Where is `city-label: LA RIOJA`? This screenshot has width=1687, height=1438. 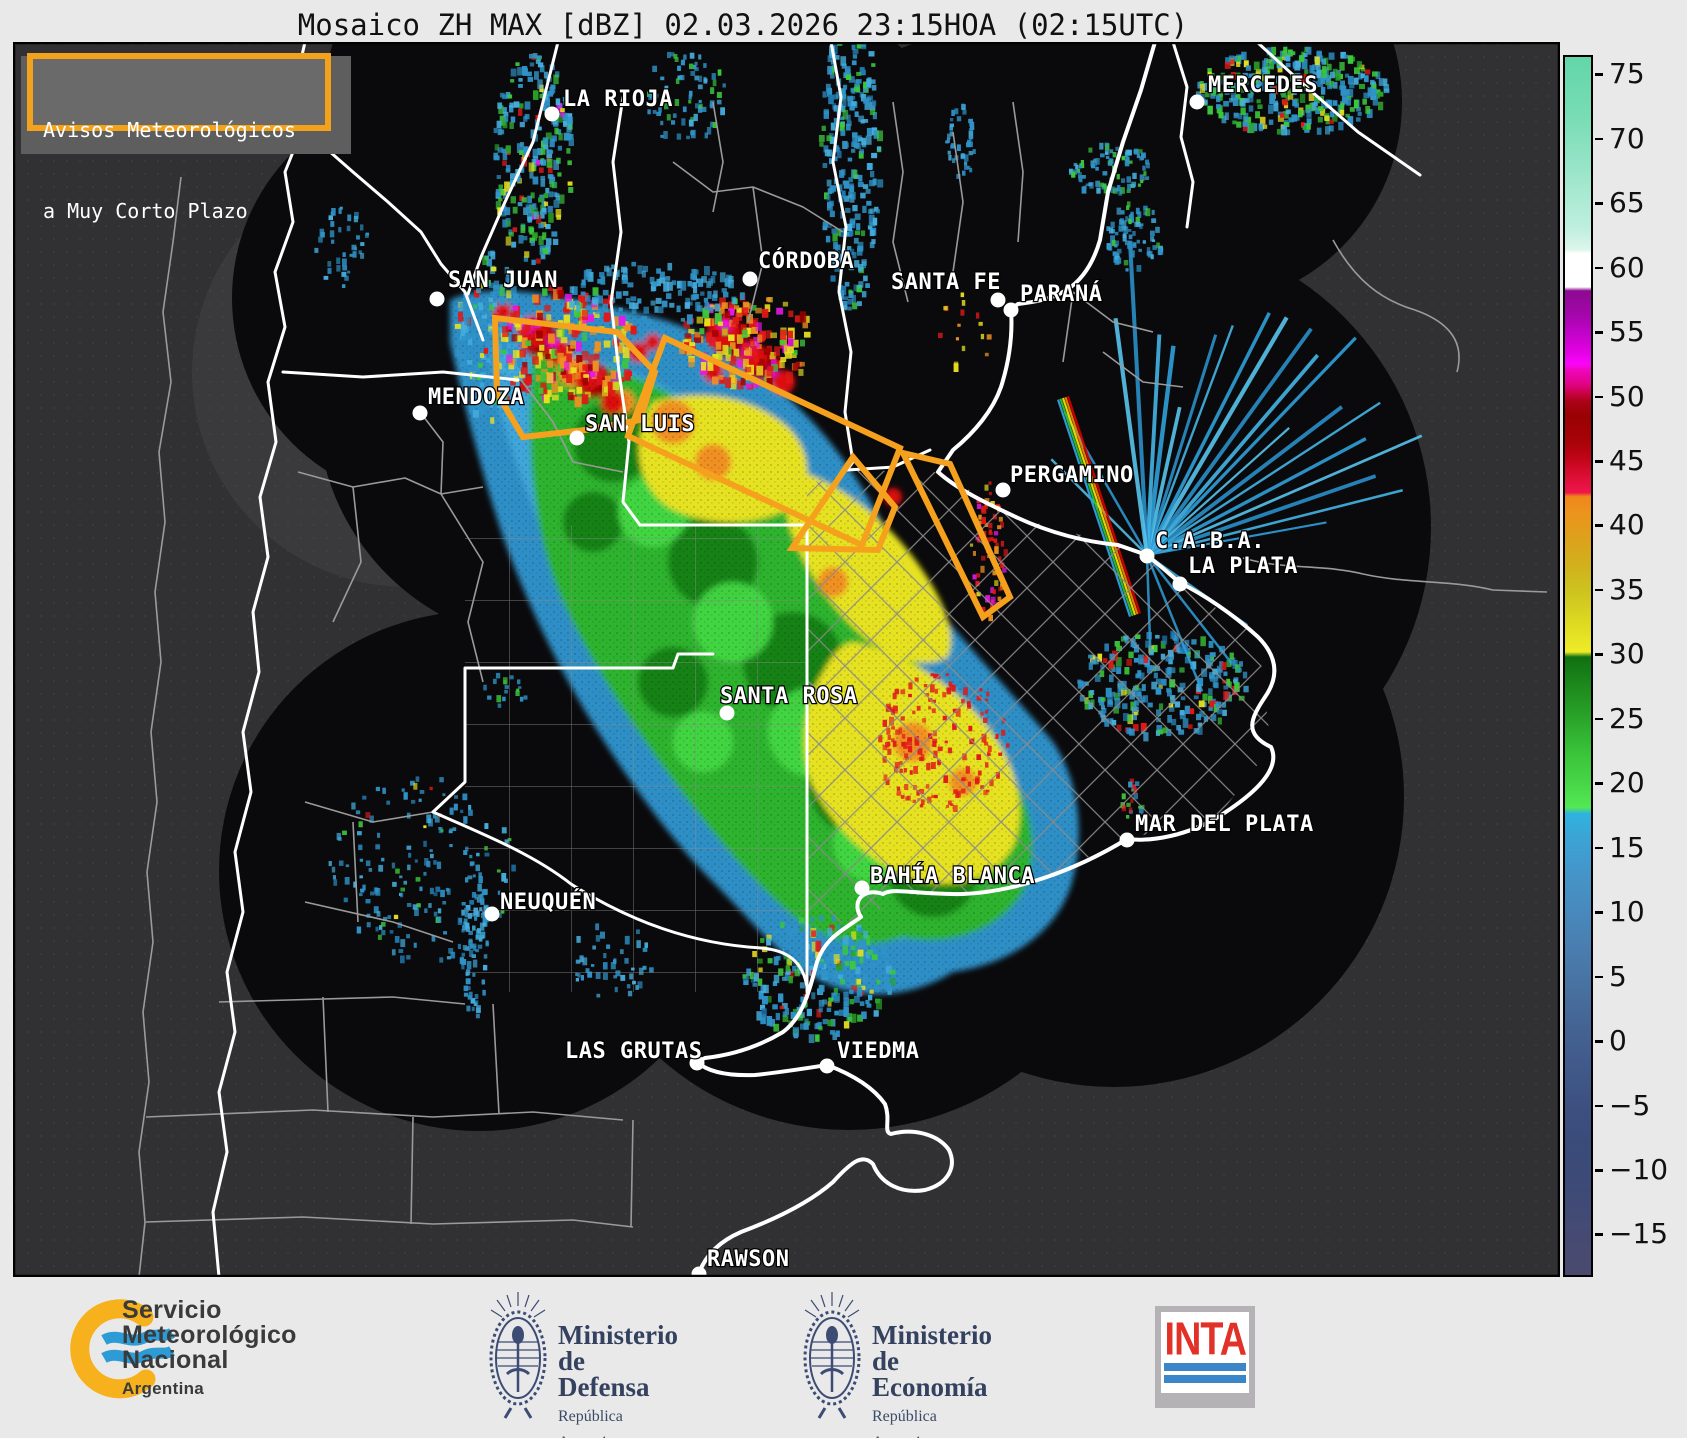
city-label: LA RIOJA is located at coordinates (618, 99).